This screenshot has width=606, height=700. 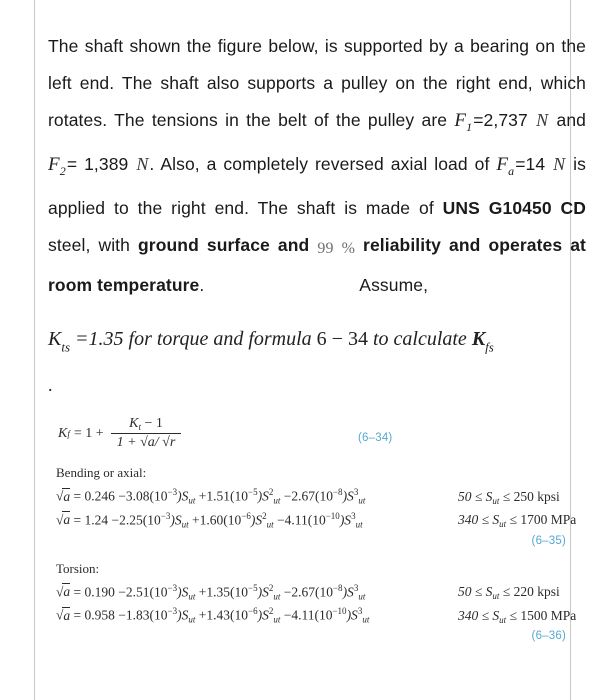 What do you see at coordinates (192, 596) in the screenshot?
I see `torsion-t1-sub-1: ut` at bounding box center [192, 596].